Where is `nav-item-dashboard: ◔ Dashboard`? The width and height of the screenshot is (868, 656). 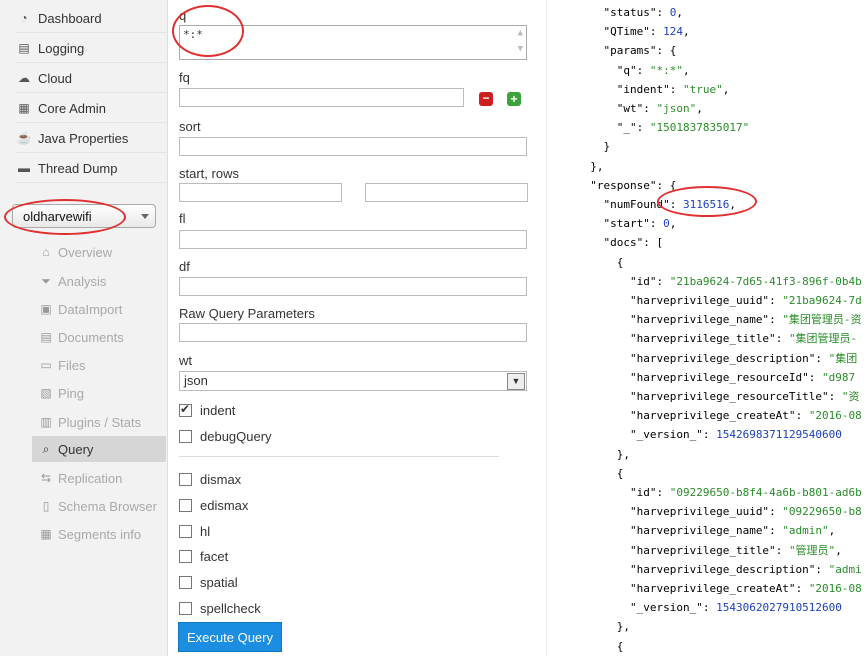
nav-item-dashboard: ◔ Dashboard is located at coordinates (91, 18).